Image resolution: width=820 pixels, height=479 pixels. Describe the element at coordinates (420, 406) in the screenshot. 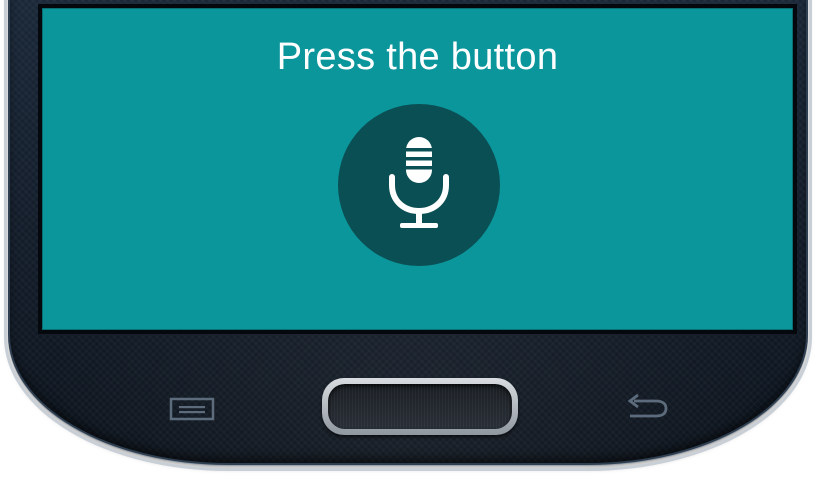

I see `home-button` at that location.